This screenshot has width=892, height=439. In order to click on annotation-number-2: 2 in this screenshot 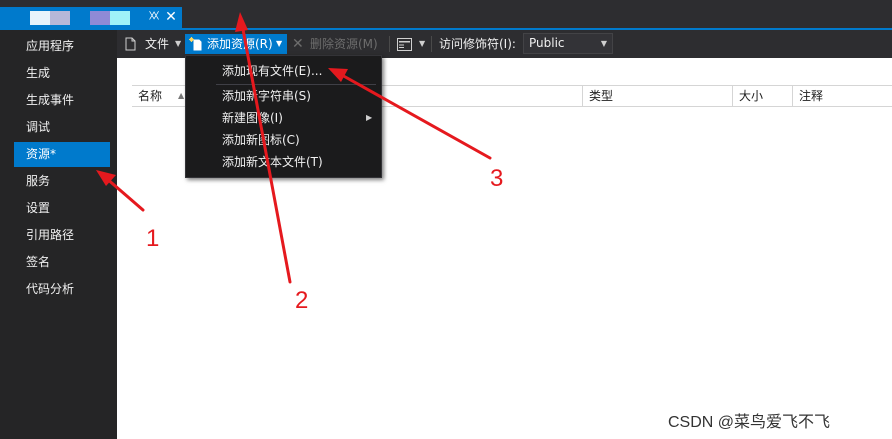, I will do `click(302, 300)`.